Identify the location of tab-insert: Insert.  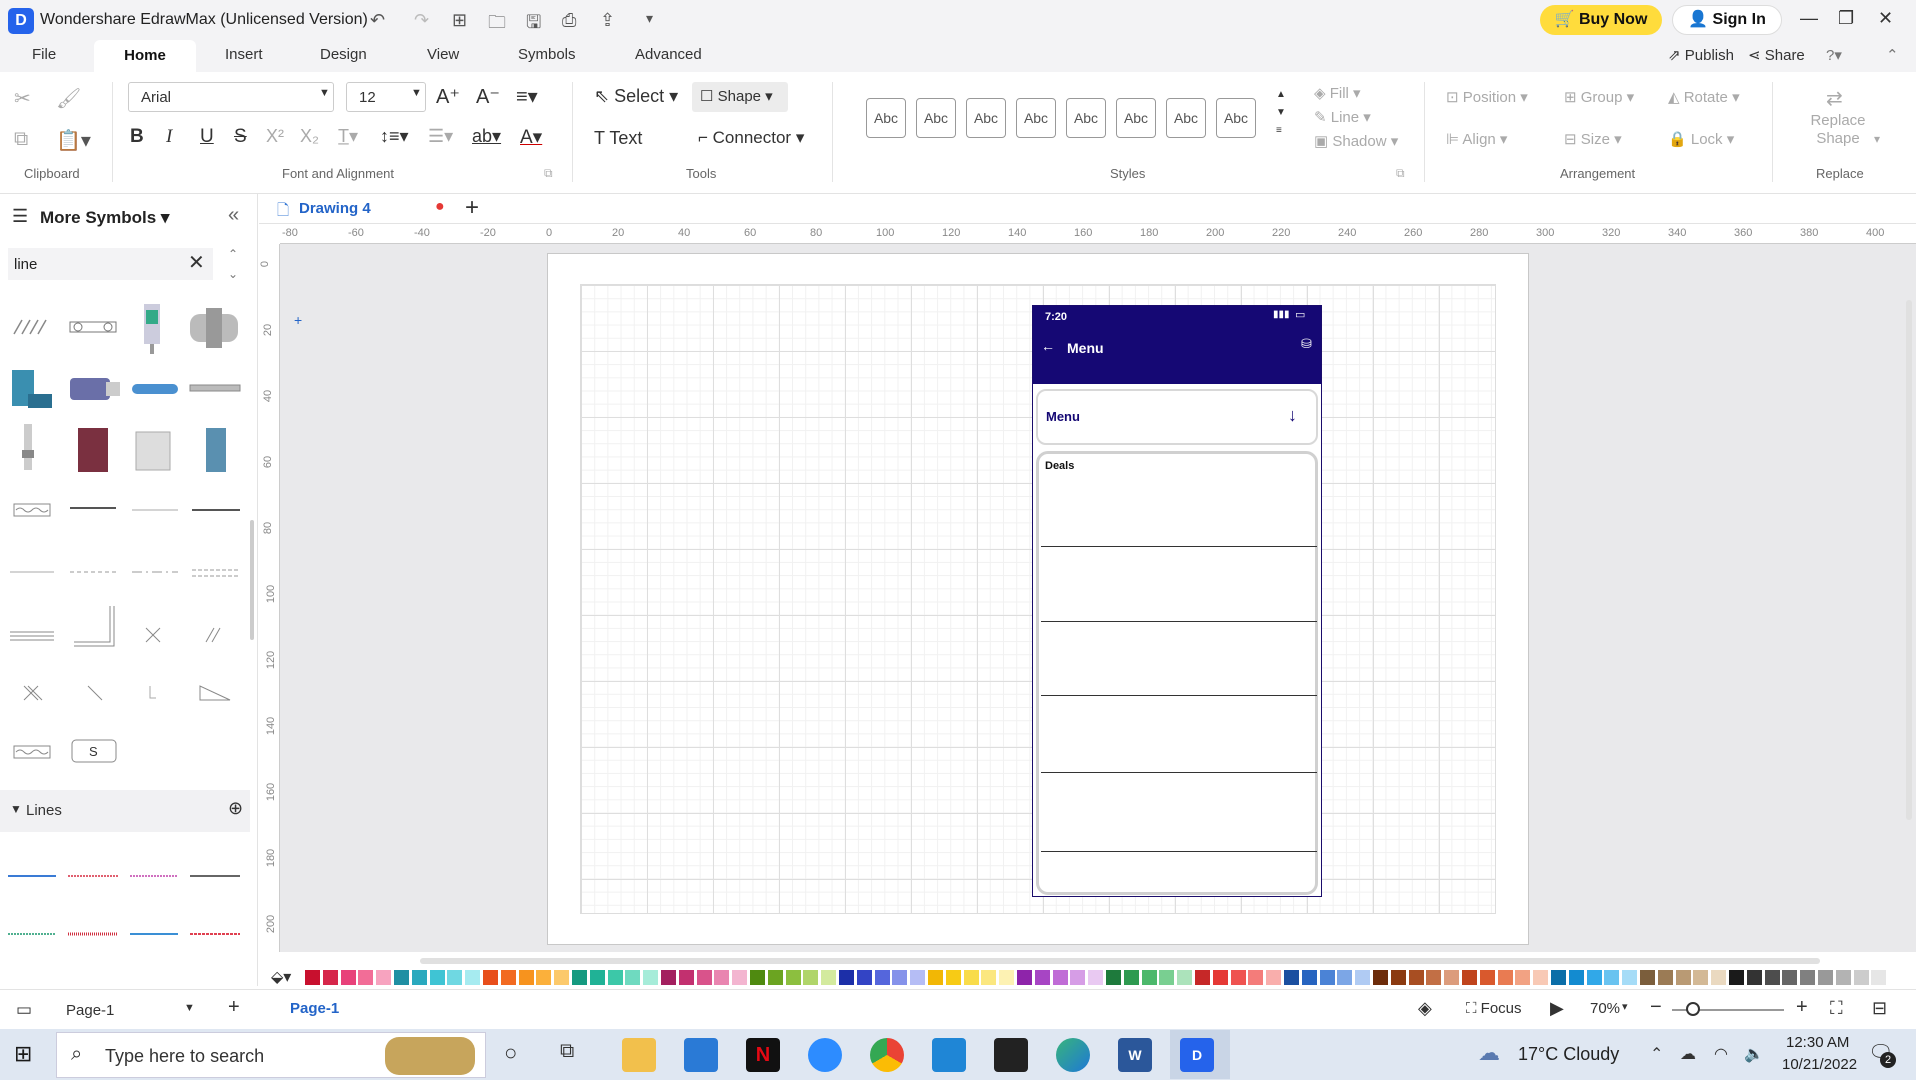
(244, 54).